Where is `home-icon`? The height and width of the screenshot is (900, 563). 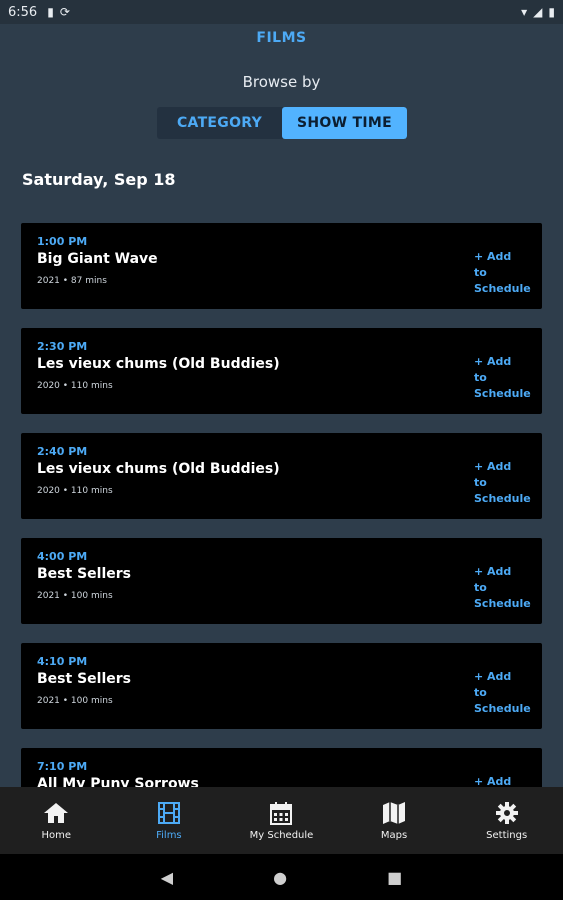
home-icon is located at coordinates (56, 813).